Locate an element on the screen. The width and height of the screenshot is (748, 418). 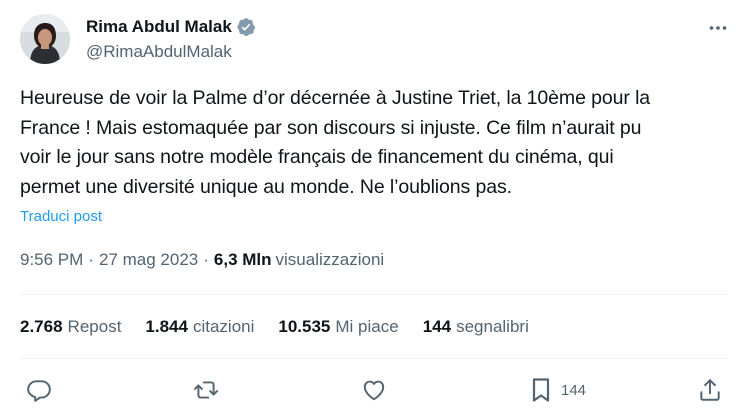
bookmark-icon is located at coordinates (541, 390).